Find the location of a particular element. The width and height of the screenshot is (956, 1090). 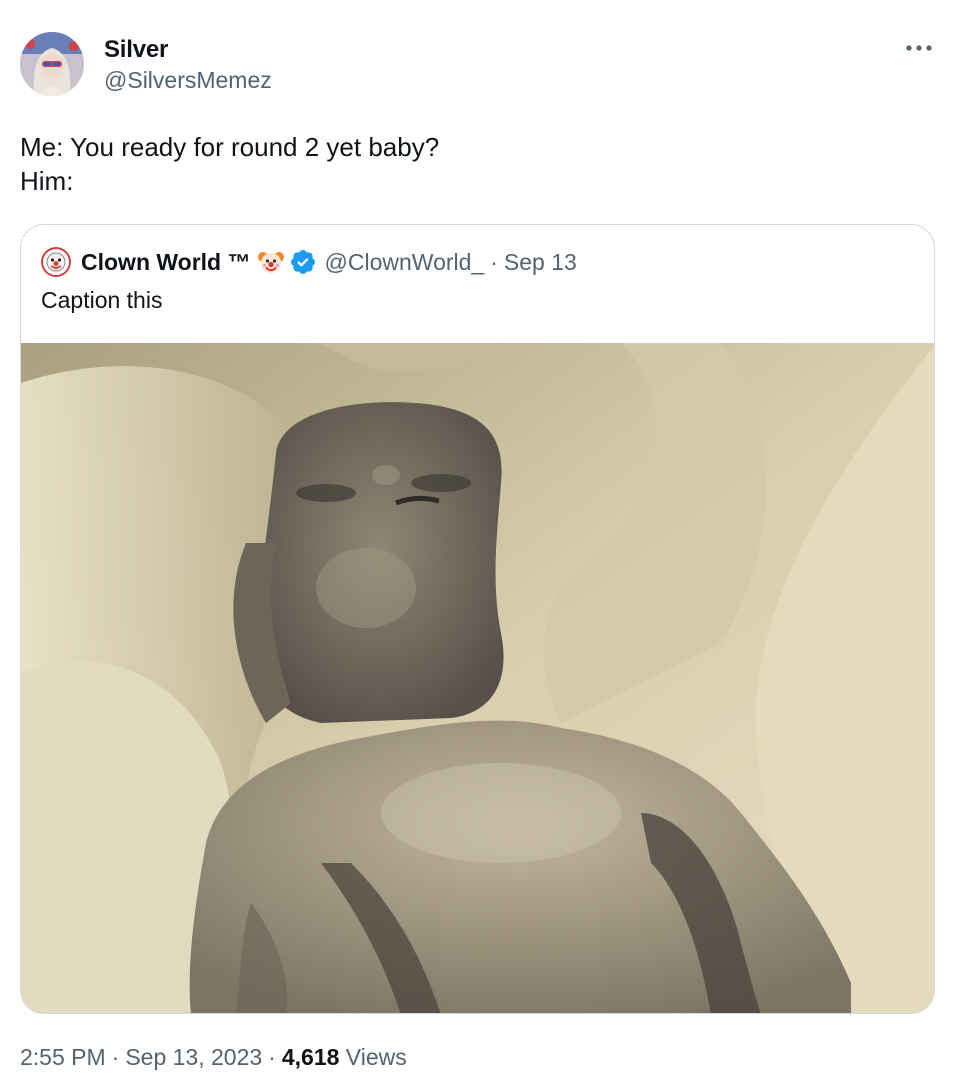

quoted-author-handle: @ClownWorld_ is located at coordinates (405, 262).